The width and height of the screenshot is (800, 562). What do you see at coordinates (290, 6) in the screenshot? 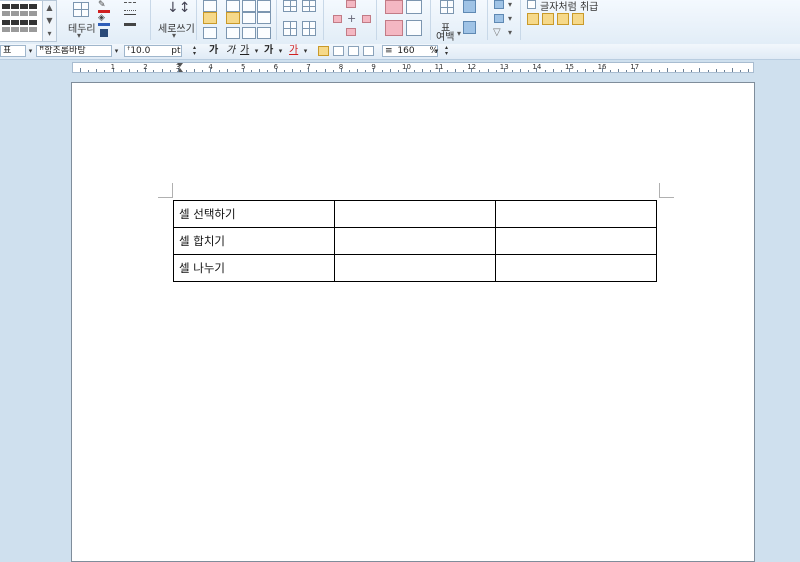
I see `insert-row-above-icon` at bounding box center [290, 6].